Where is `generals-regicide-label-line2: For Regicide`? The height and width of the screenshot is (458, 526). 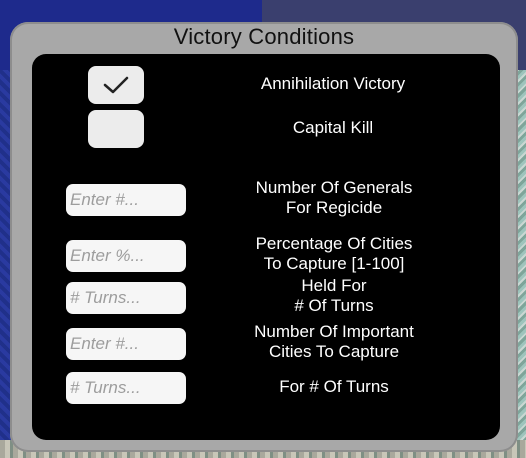
generals-regicide-label-line2: For Regicide is located at coordinates (334, 207).